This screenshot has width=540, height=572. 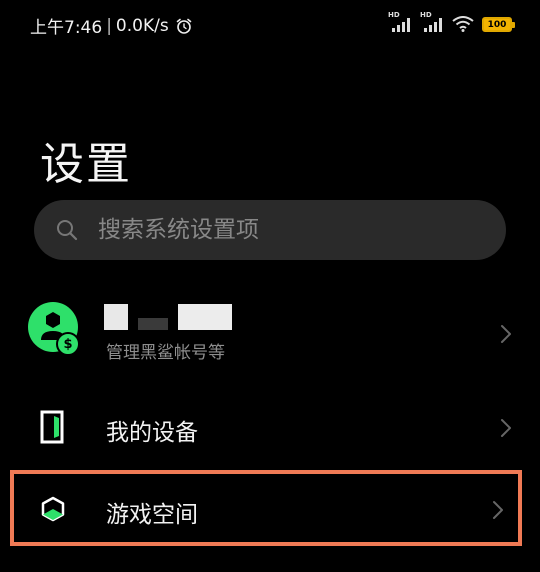 What do you see at coordinates (67, 230) in the screenshot?
I see `search-icon` at bounding box center [67, 230].